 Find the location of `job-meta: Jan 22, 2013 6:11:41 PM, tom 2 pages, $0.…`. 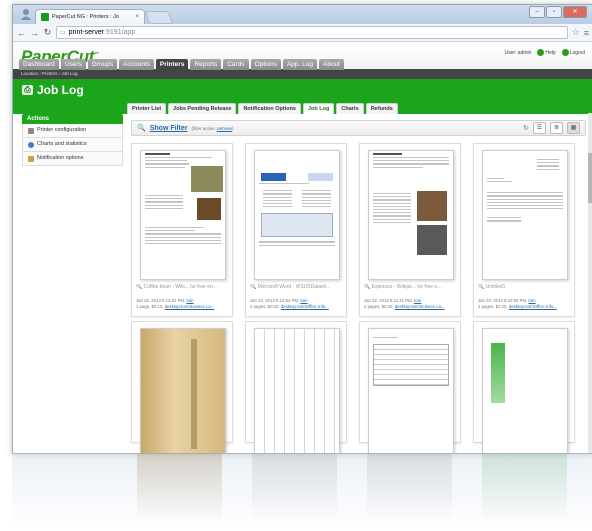

job-meta: Jan 22, 2013 6:11:41 PM, tom 2 pages, $0.… is located at coordinates (404, 303).